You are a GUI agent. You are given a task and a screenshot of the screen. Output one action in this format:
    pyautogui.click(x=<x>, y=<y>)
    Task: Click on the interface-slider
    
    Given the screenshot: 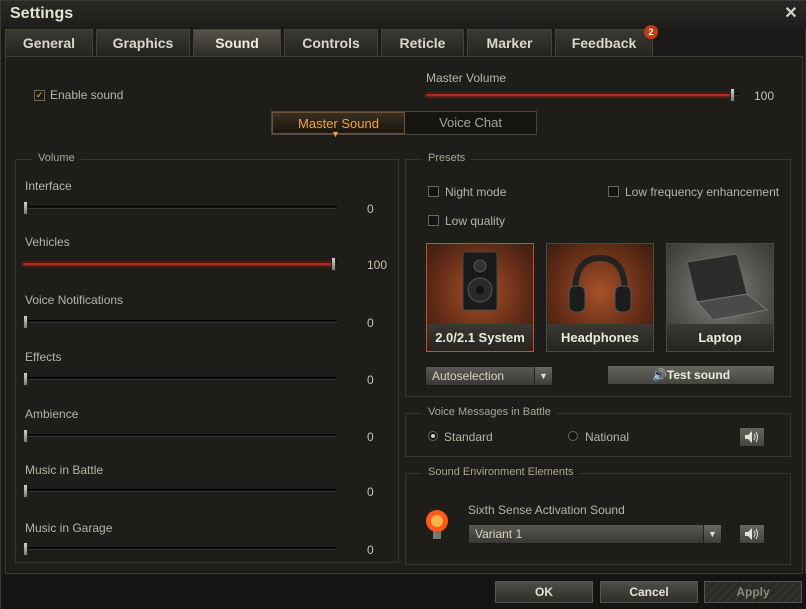 What is the action you would take?
    pyautogui.click(x=180, y=208)
    